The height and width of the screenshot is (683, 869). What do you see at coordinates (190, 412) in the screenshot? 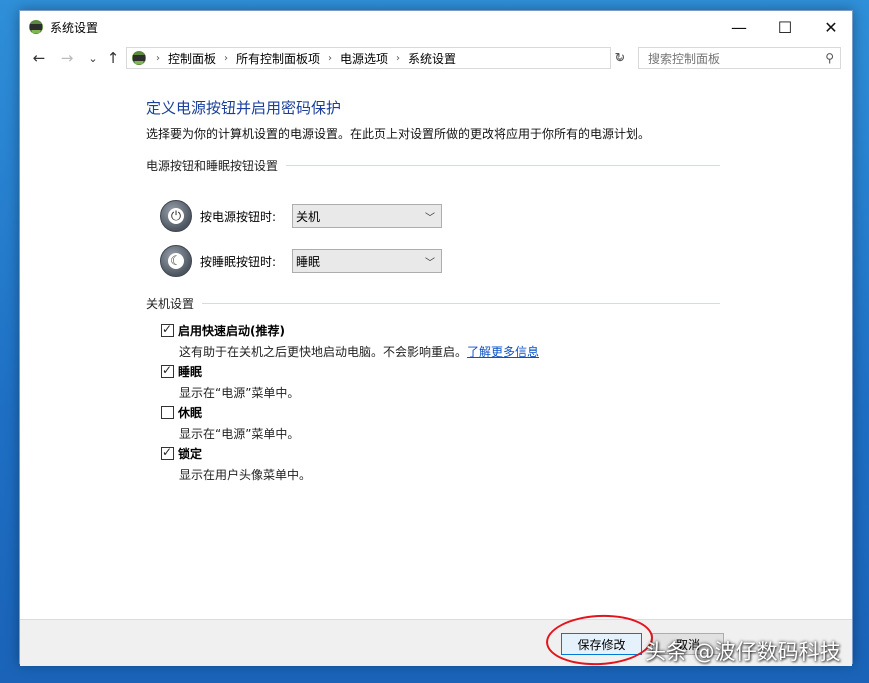
I see `hibernate-label: 休眠` at bounding box center [190, 412].